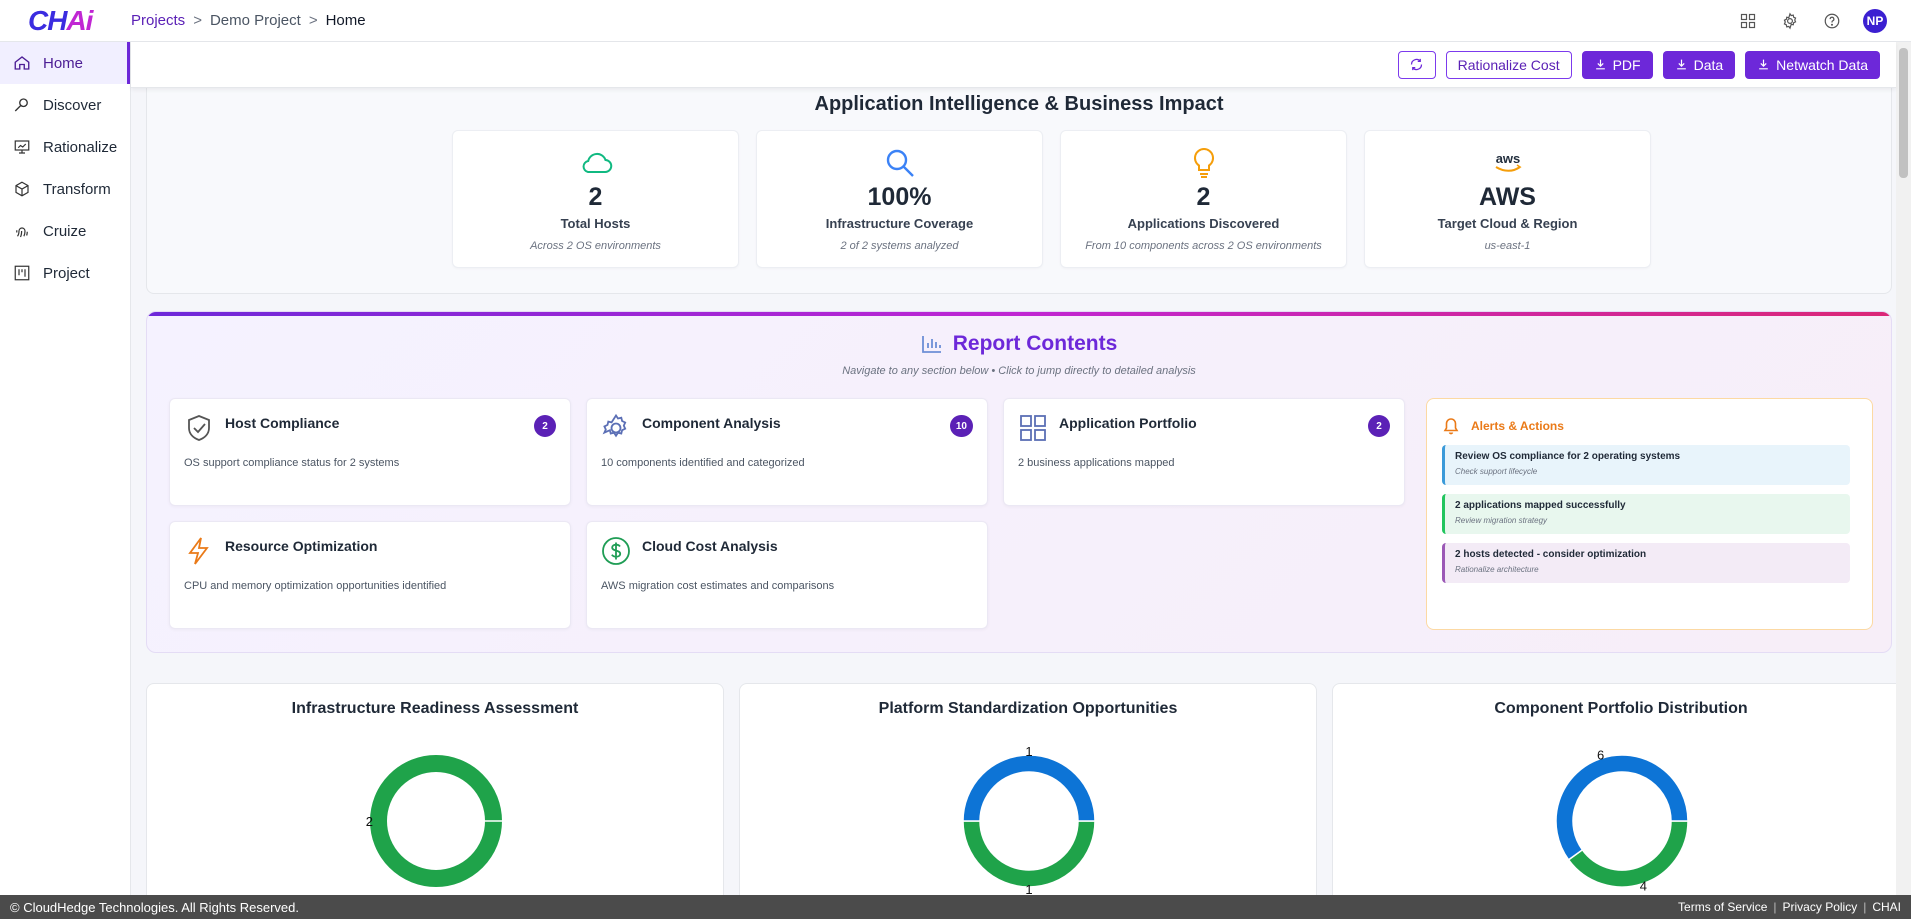 The width and height of the screenshot is (1911, 919). I want to click on metric-label: Infrastructure Coverage, so click(899, 223).